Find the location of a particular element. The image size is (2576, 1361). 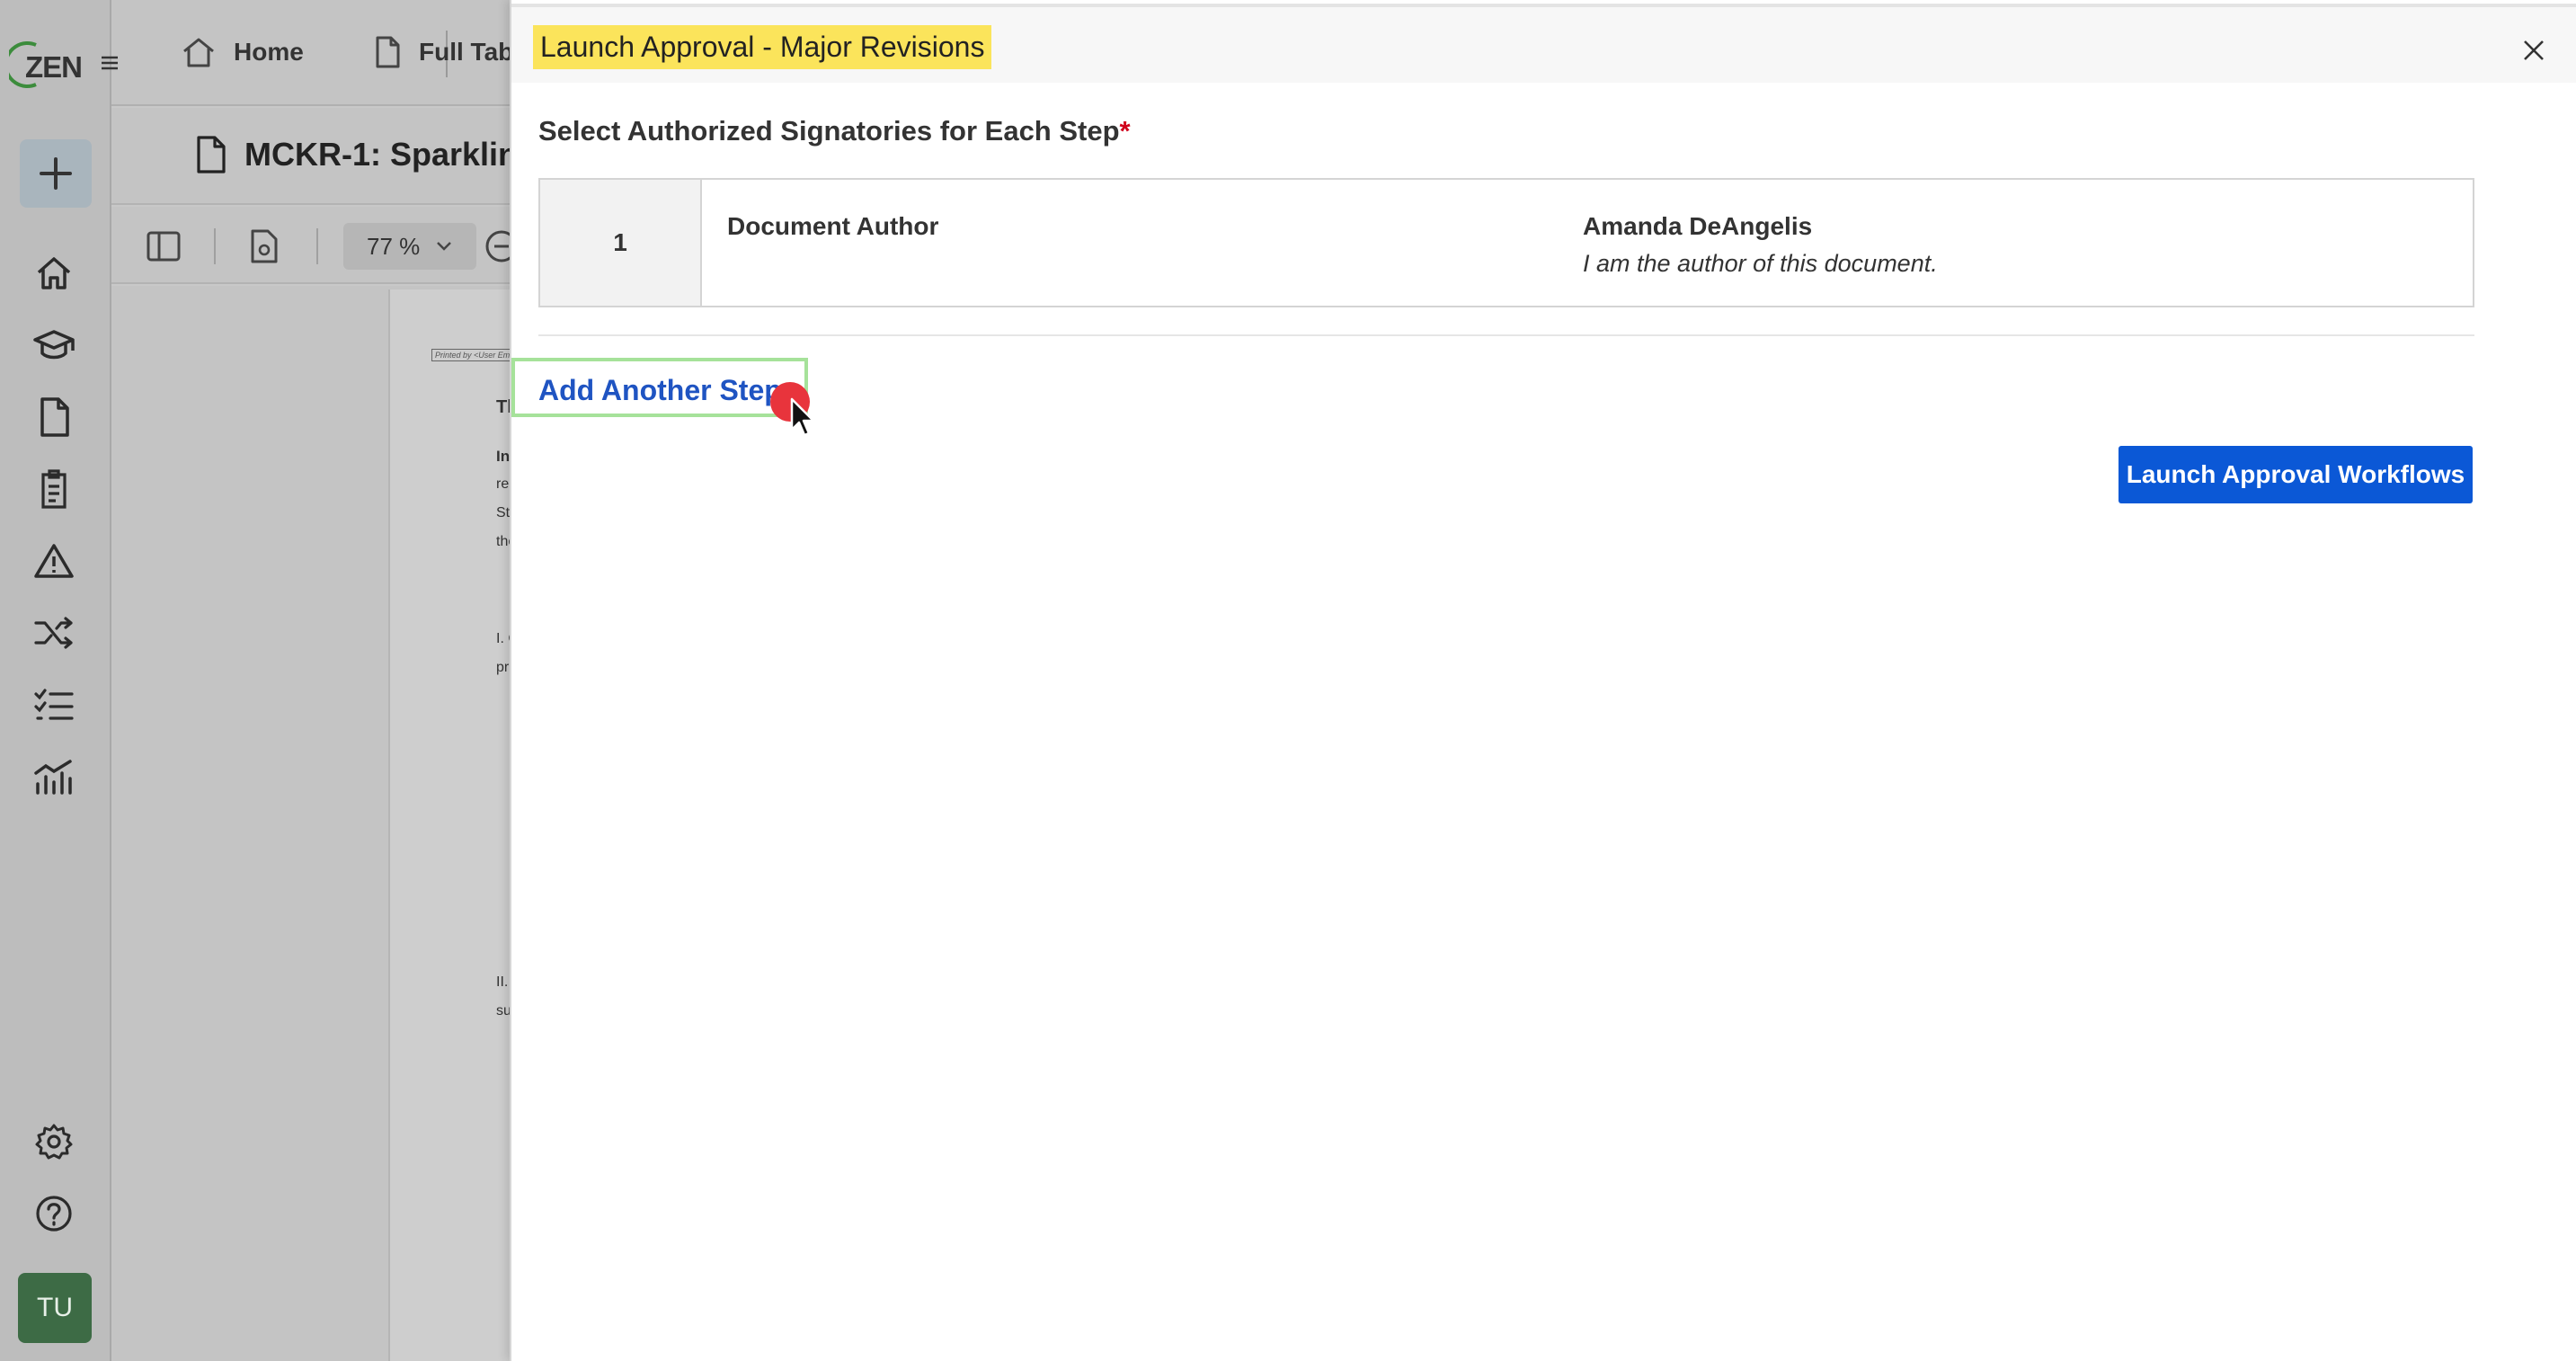

nav-tasks is located at coordinates (54, 489).